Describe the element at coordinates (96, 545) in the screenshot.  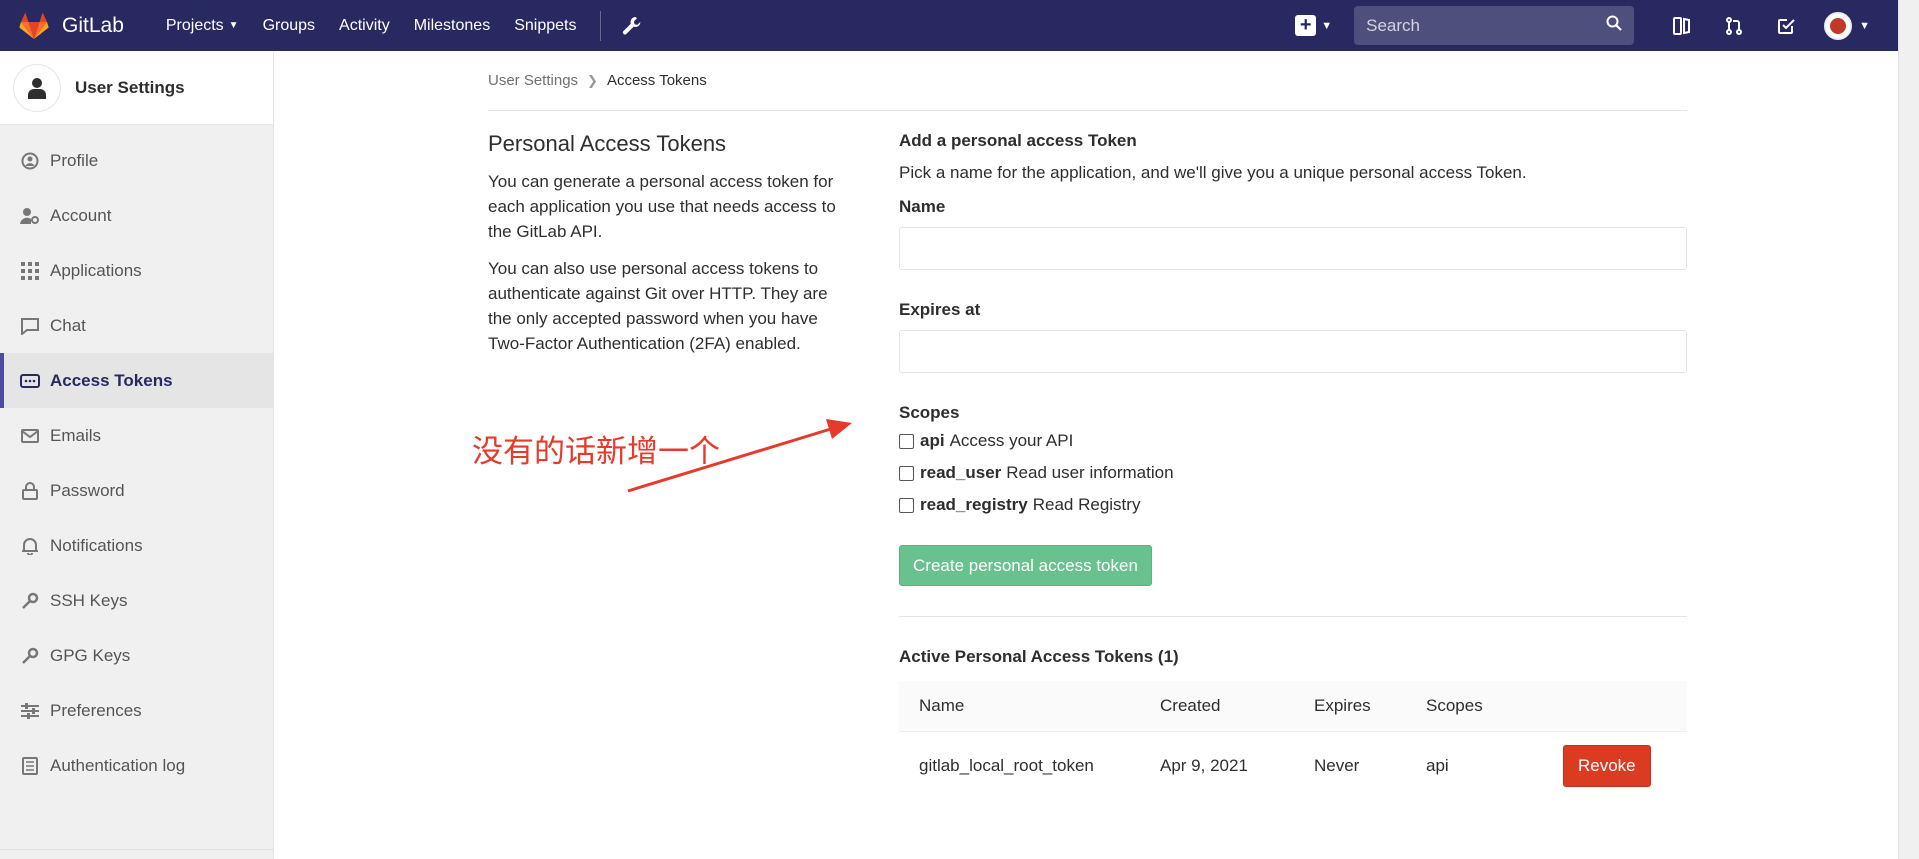
I see `sidebar-item-label: Notifications` at that location.